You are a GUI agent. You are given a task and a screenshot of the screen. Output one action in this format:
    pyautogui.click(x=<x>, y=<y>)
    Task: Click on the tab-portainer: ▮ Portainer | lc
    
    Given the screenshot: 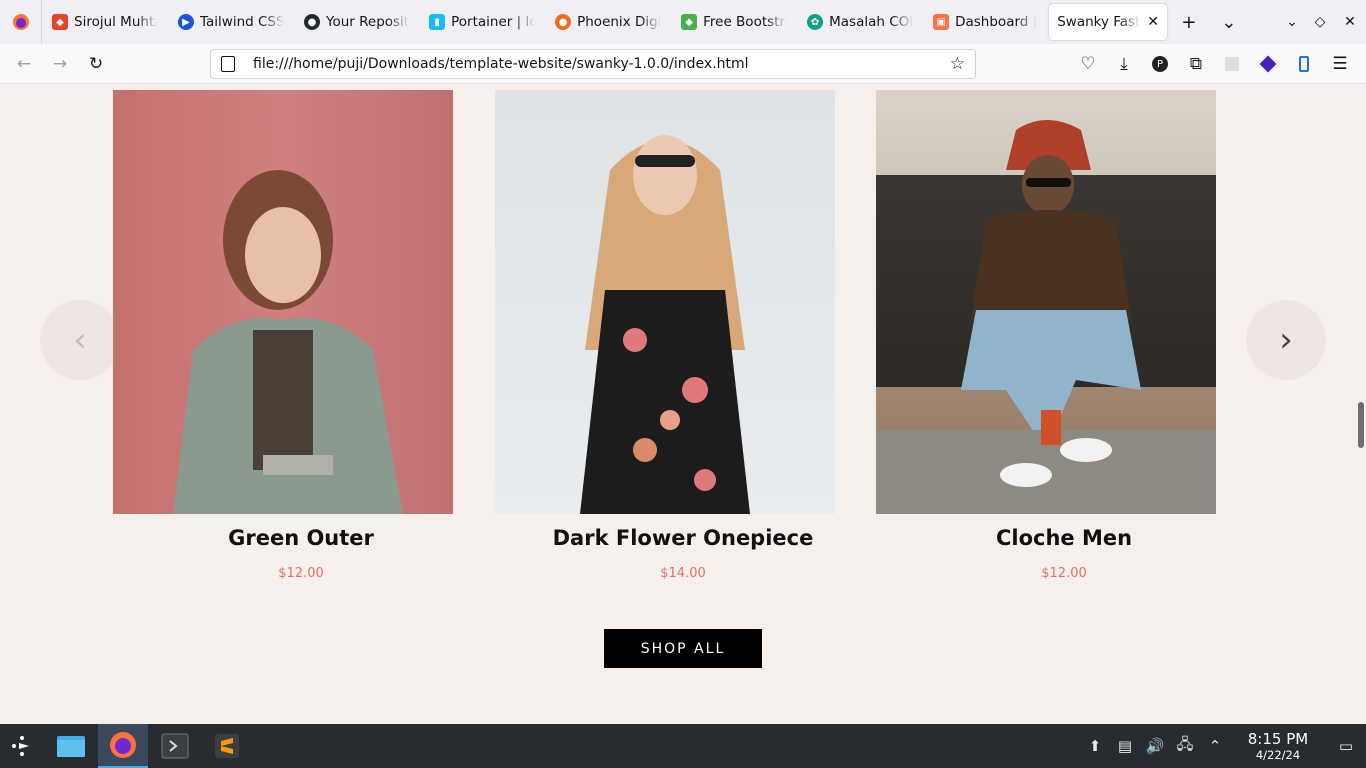 What is the action you would take?
    pyautogui.click(x=482, y=22)
    